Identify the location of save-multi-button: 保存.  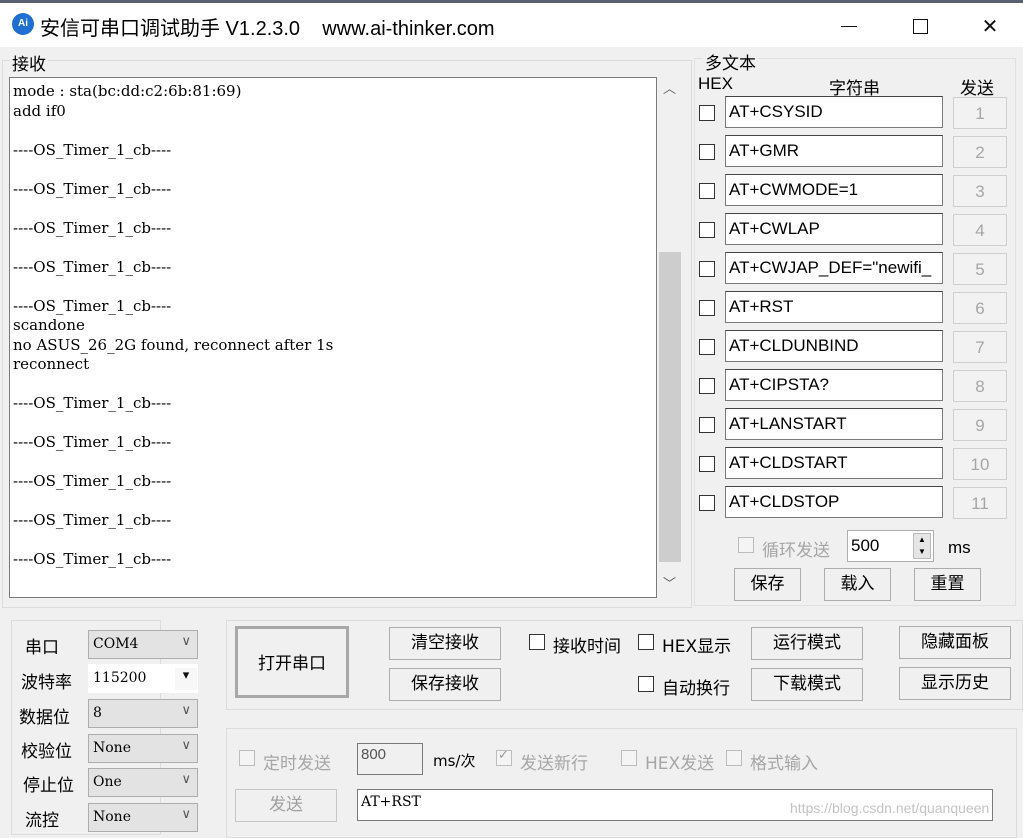
(767, 584).